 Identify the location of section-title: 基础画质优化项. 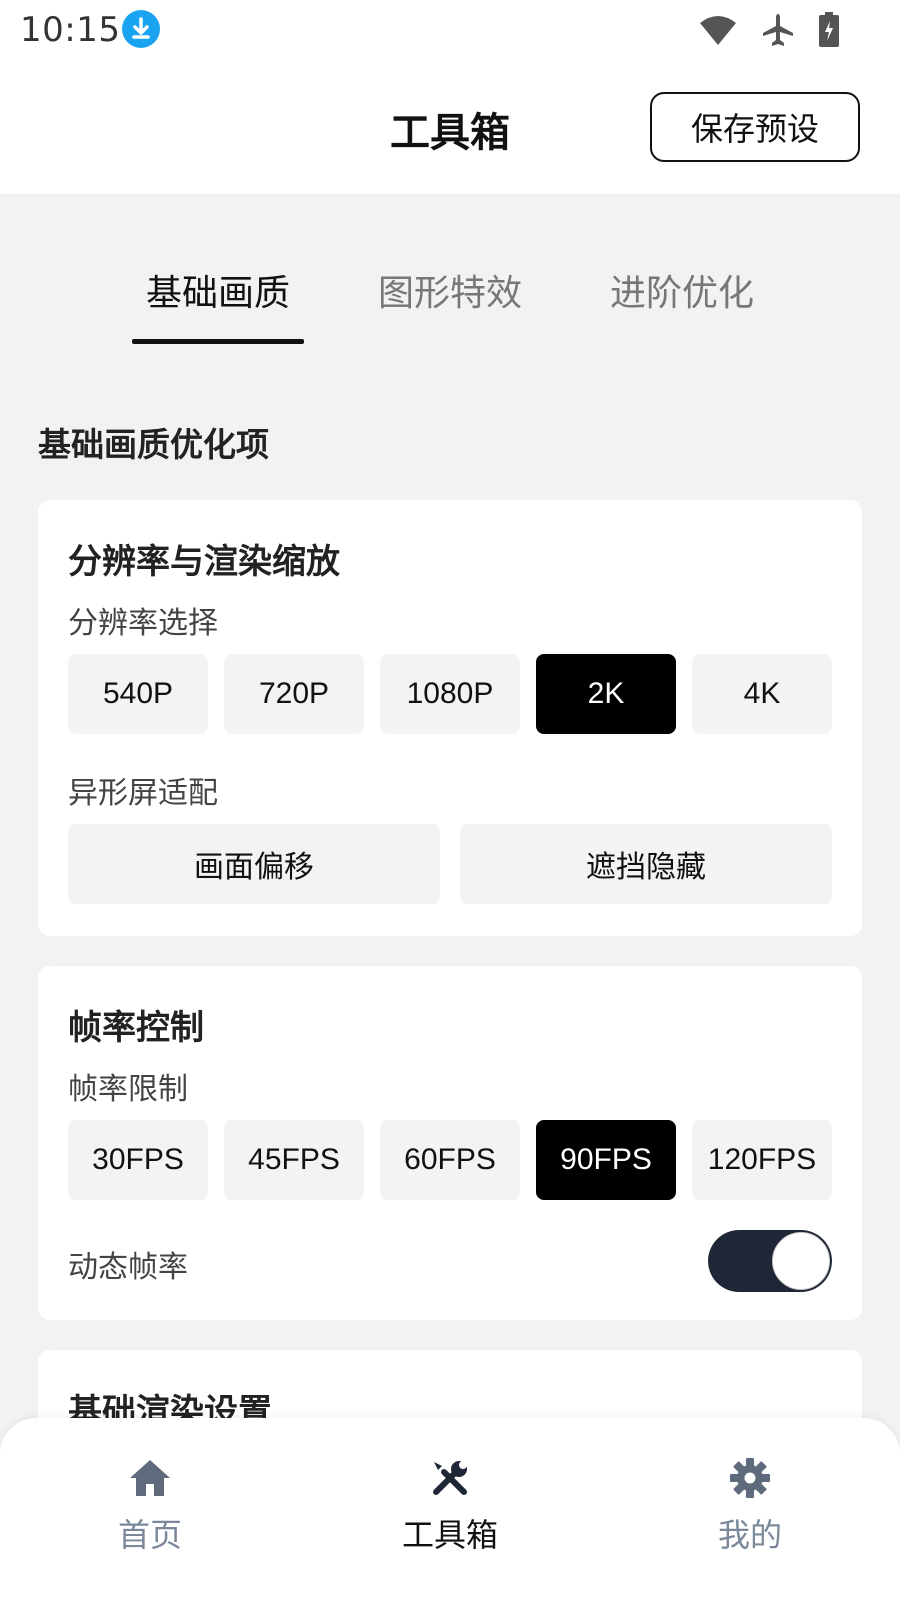
(153, 444).